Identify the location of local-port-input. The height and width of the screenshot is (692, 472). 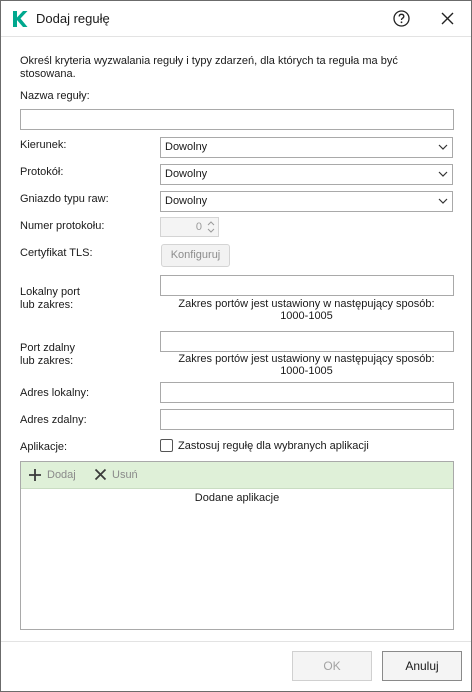
(307, 285).